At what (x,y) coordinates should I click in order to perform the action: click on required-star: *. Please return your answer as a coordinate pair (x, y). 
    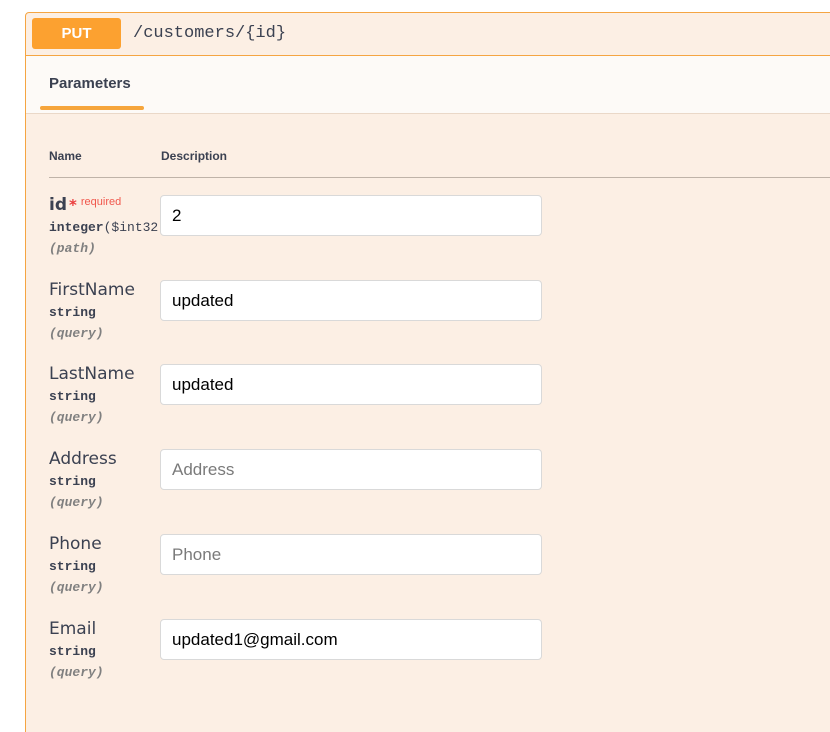
    Looking at the image, I should click on (73, 205).